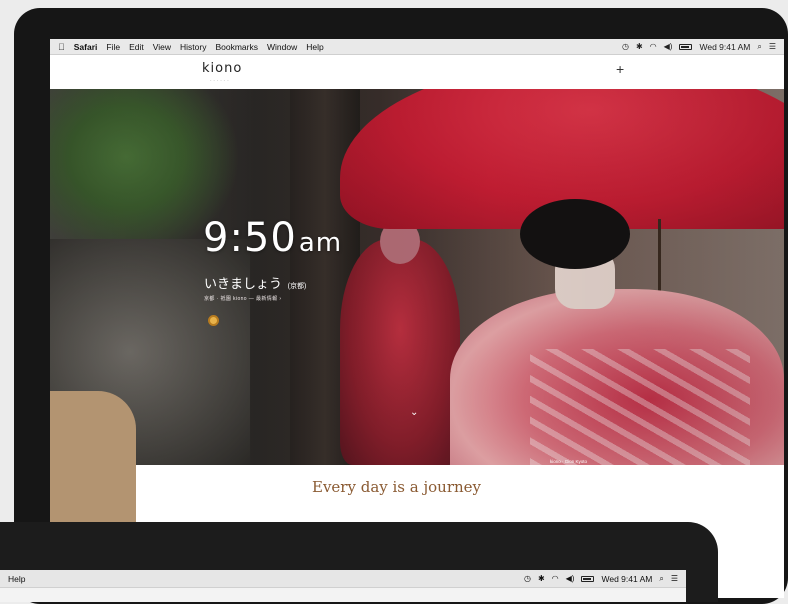  I want to click on hero-greeting-text: いきましょう, so click(243, 283).